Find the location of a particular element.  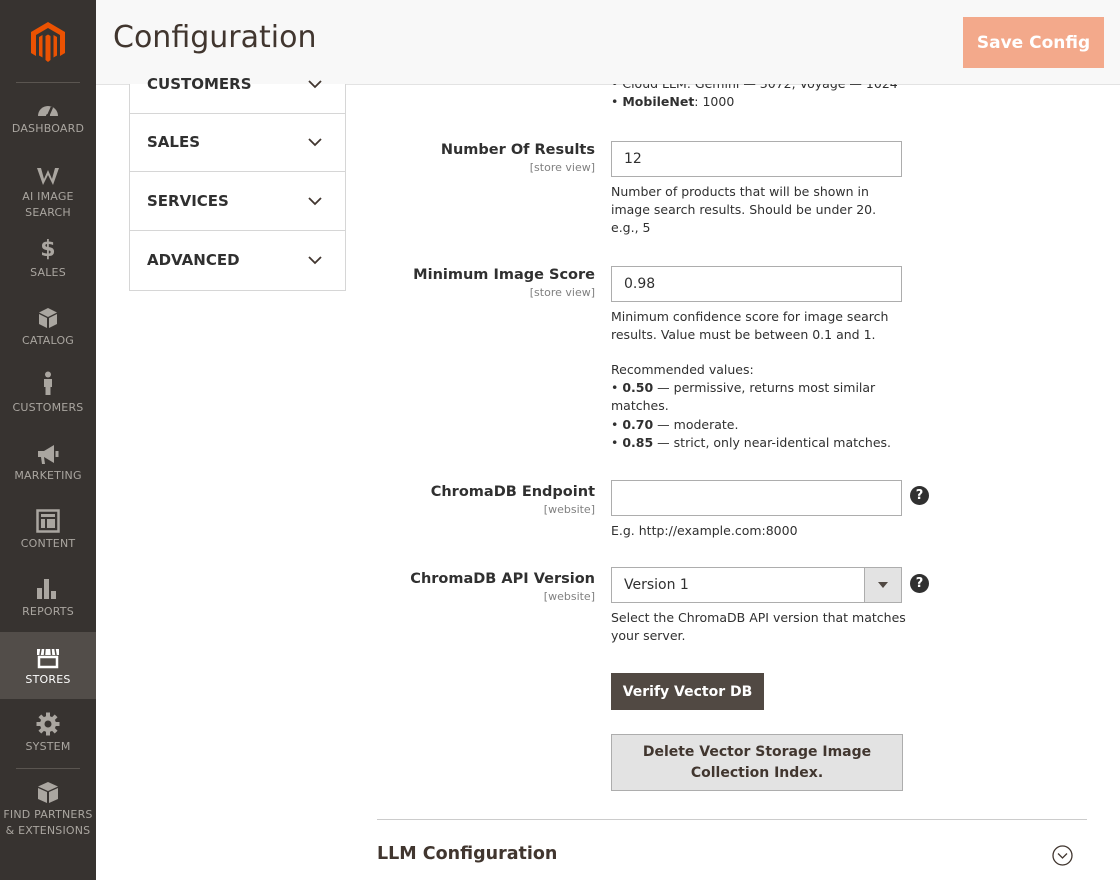

expand-section-icon is located at coordinates (1062, 855).